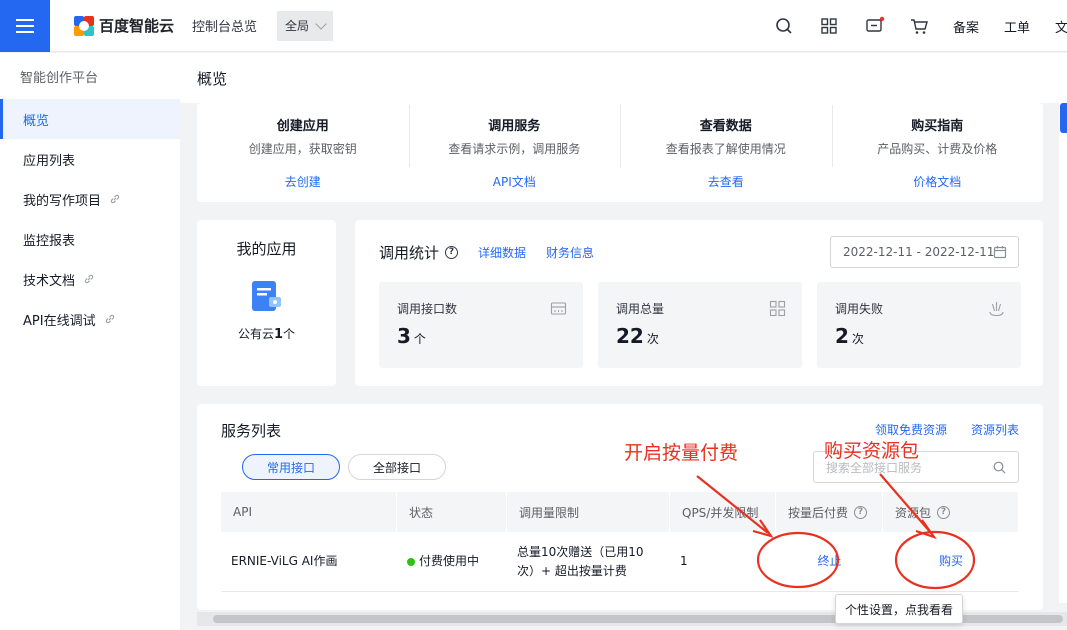  I want to click on annotation-postpaid: 开启按量付费, so click(681, 453).